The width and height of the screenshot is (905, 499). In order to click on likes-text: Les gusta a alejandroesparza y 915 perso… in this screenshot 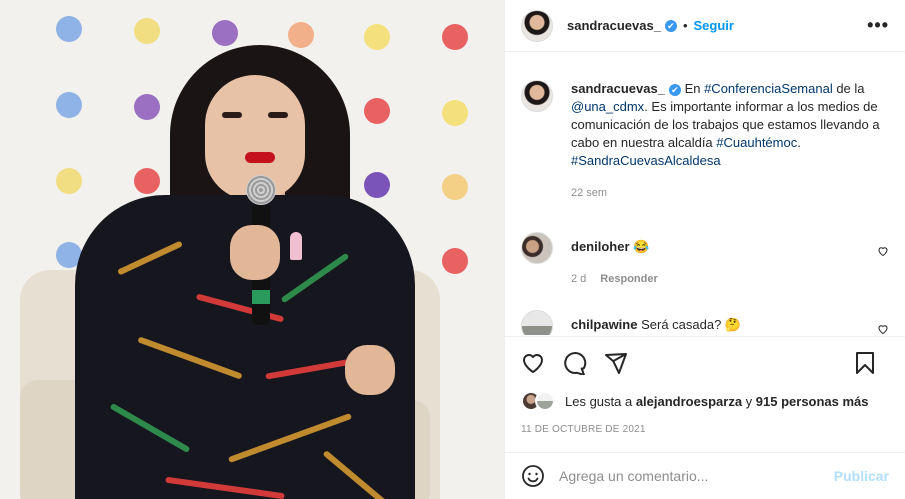, I will do `click(717, 401)`.